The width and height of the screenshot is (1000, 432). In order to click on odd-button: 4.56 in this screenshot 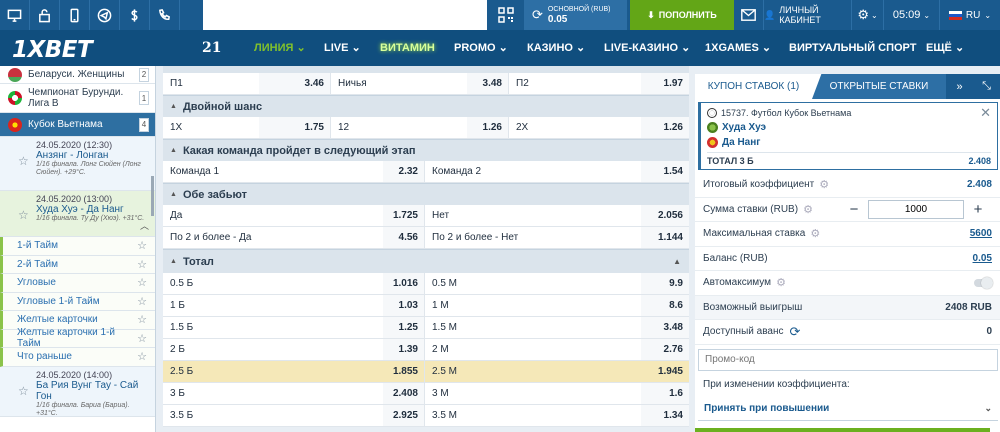, I will do `click(404, 237)`.